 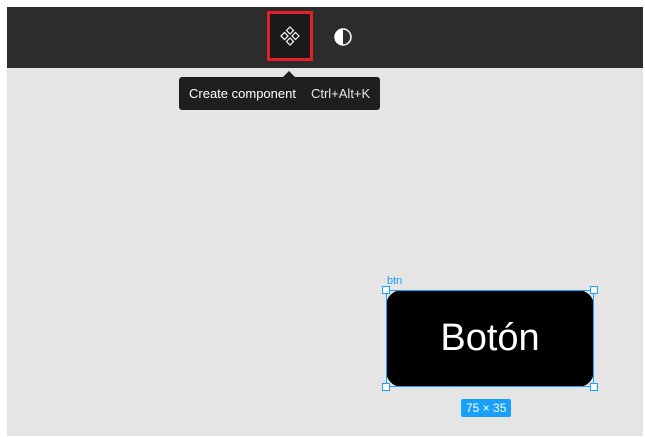 I want to click on canvas-button-element: Botón, so click(x=490, y=338).